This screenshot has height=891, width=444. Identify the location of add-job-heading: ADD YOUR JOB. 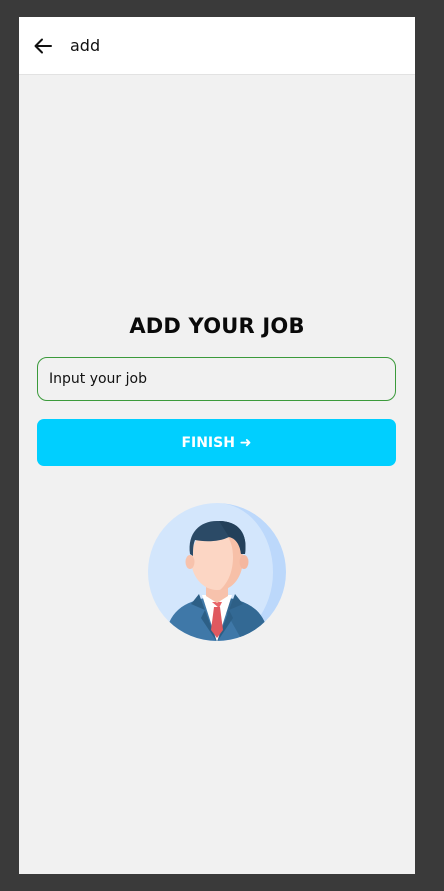
(217, 326).